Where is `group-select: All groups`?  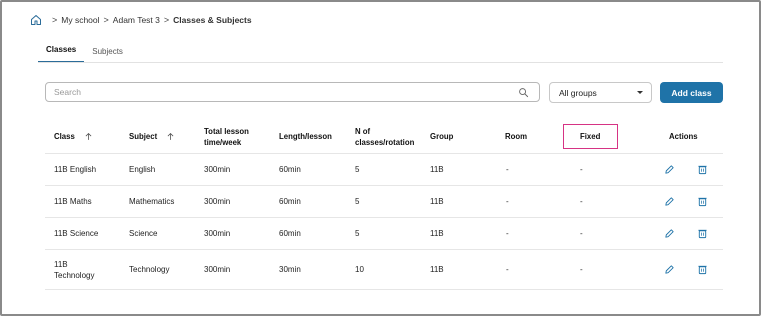
group-select: All groups is located at coordinates (600, 92).